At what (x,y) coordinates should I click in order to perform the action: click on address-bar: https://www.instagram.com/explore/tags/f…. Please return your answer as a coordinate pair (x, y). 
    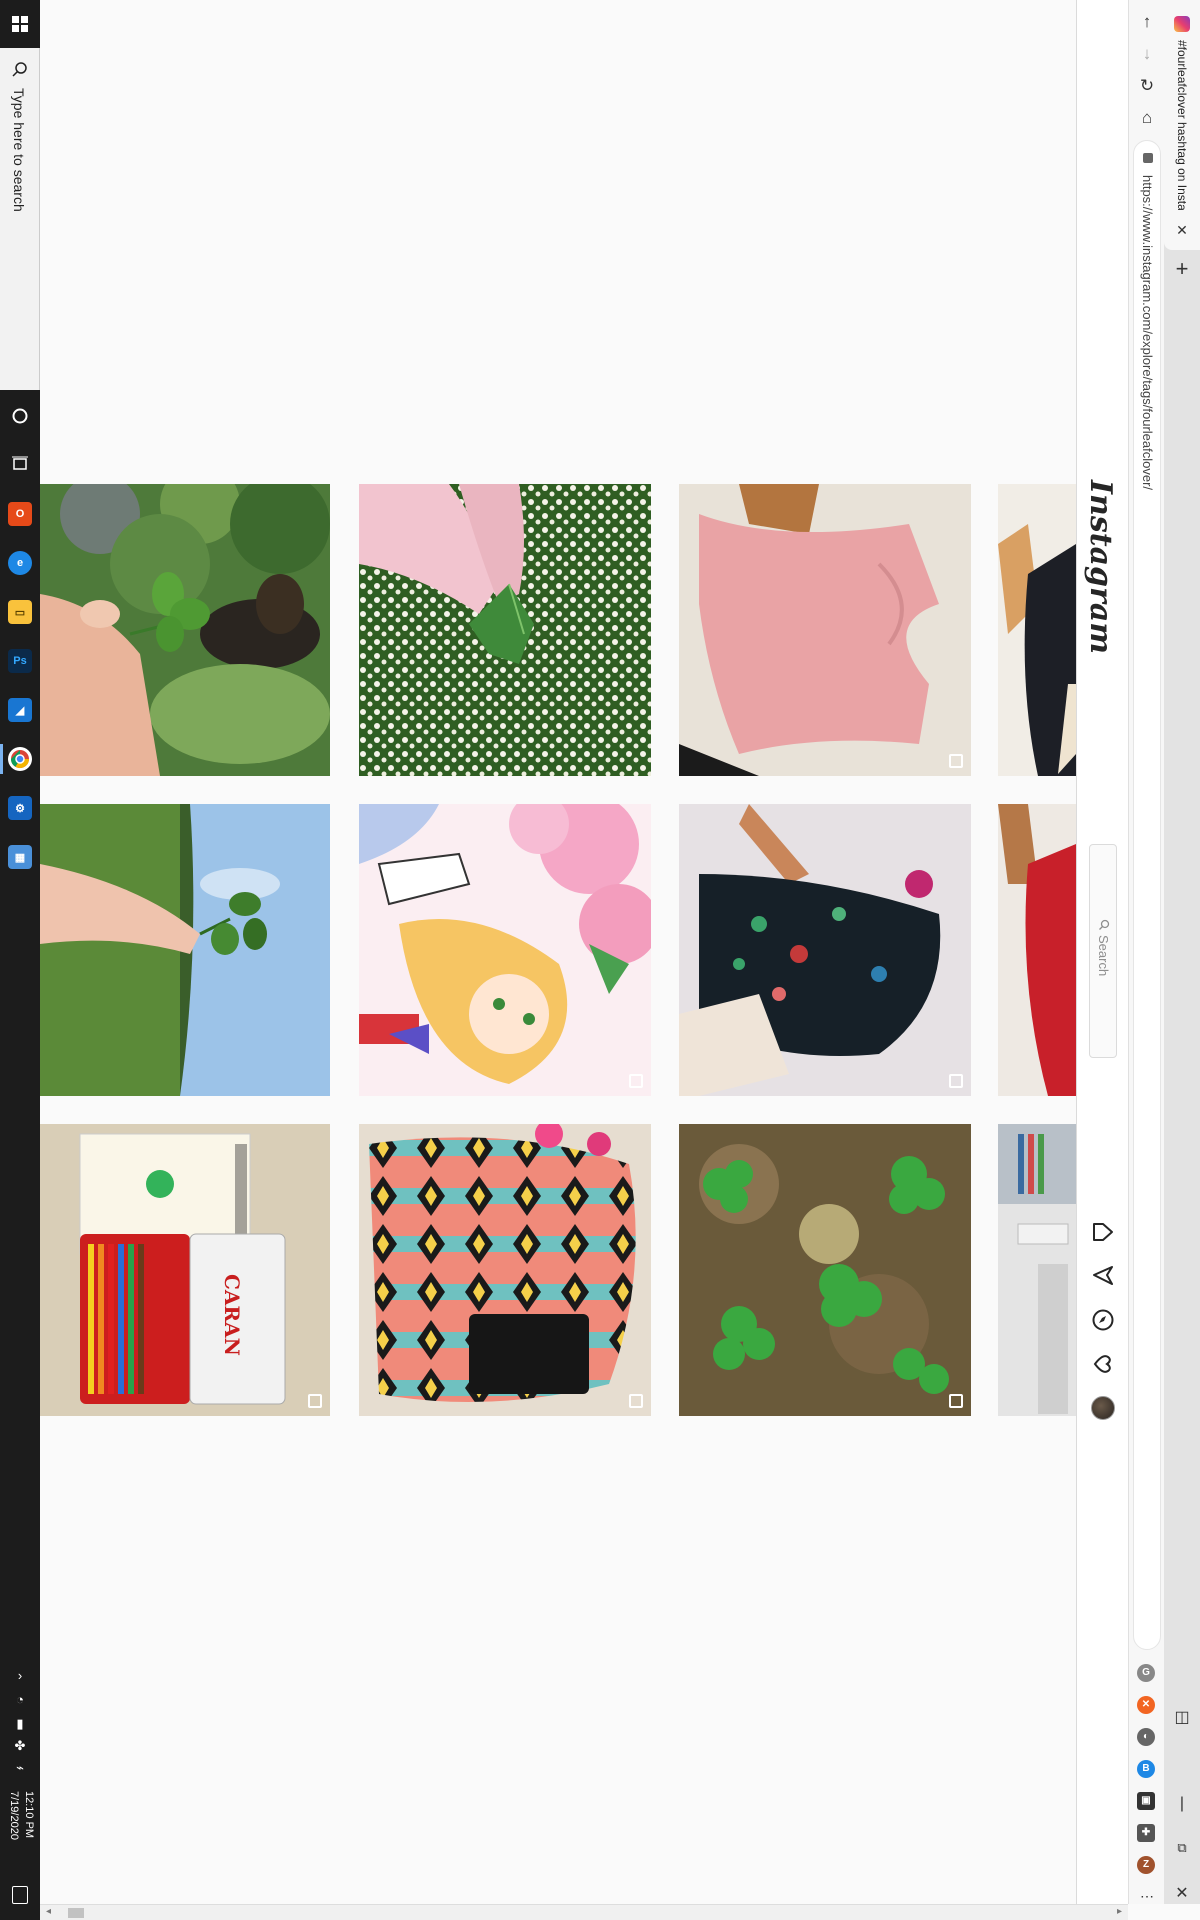
    Looking at the image, I should click on (1147, 895).